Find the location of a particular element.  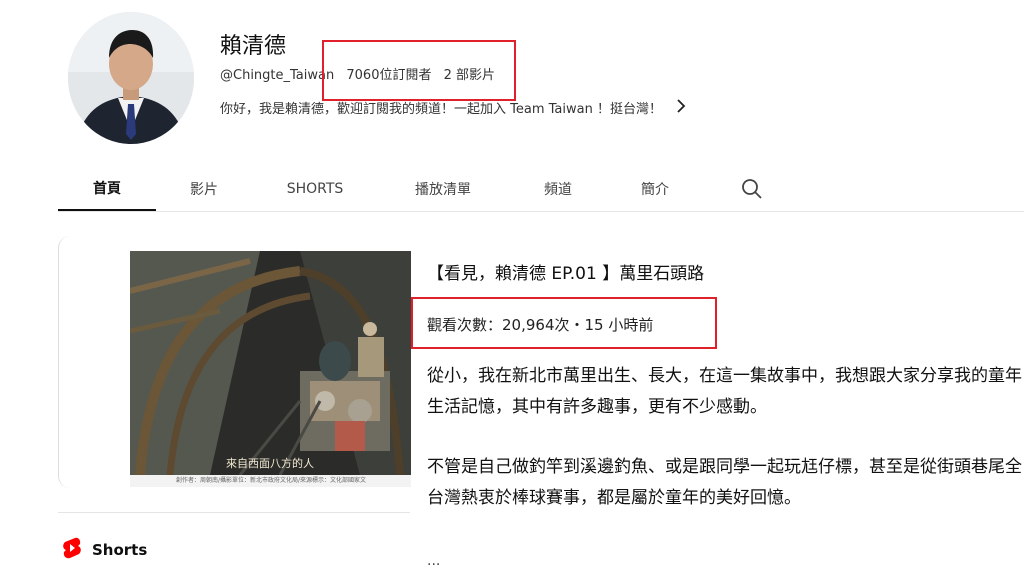

shorts-icon is located at coordinates (72, 550).